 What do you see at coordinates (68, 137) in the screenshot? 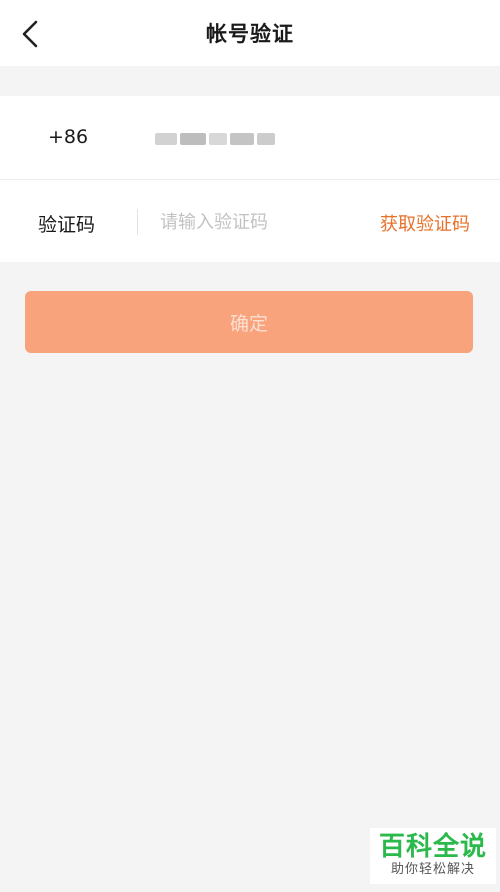
I see `country-code: +86` at bounding box center [68, 137].